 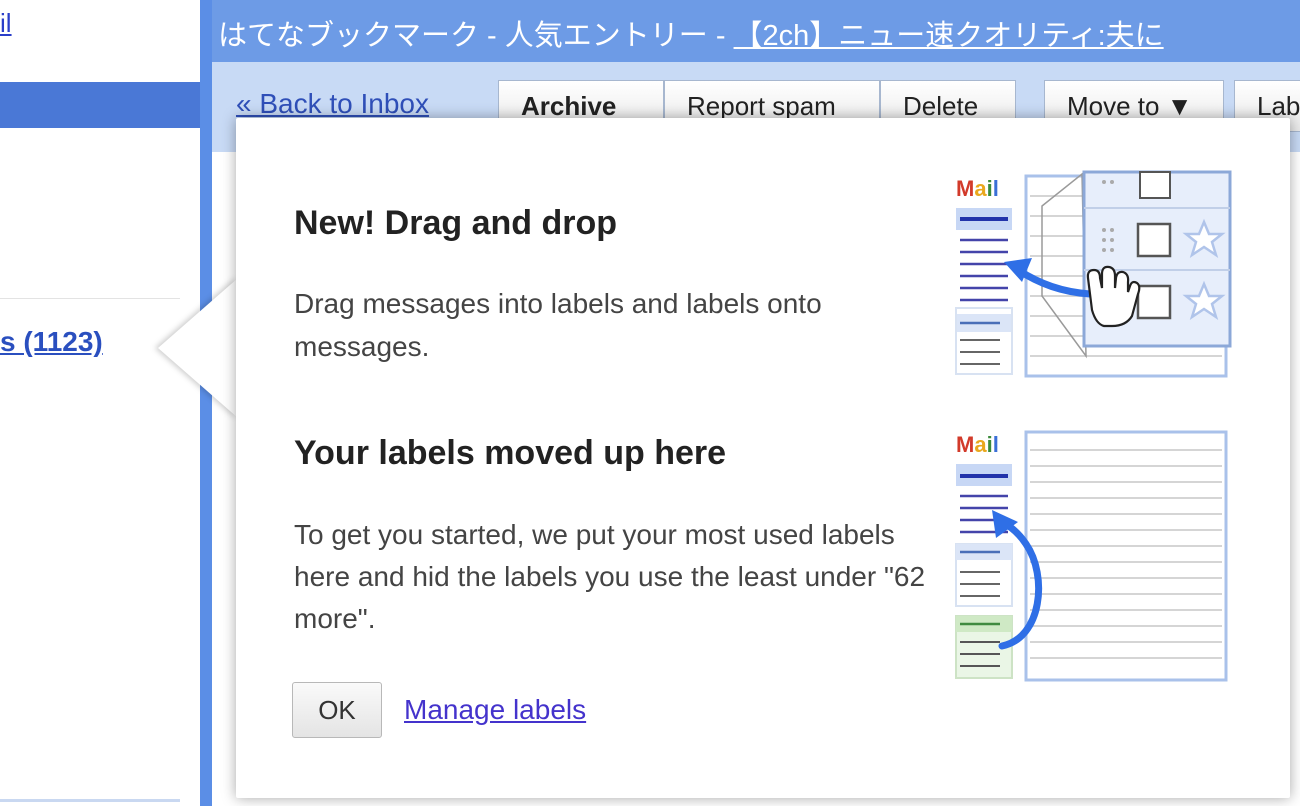 What do you see at coordinates (949, 36) in the screenshot?
I see `subject-link: 【2ch】ニュー速クオリティ:夫に` at bounding box center [949, 36].